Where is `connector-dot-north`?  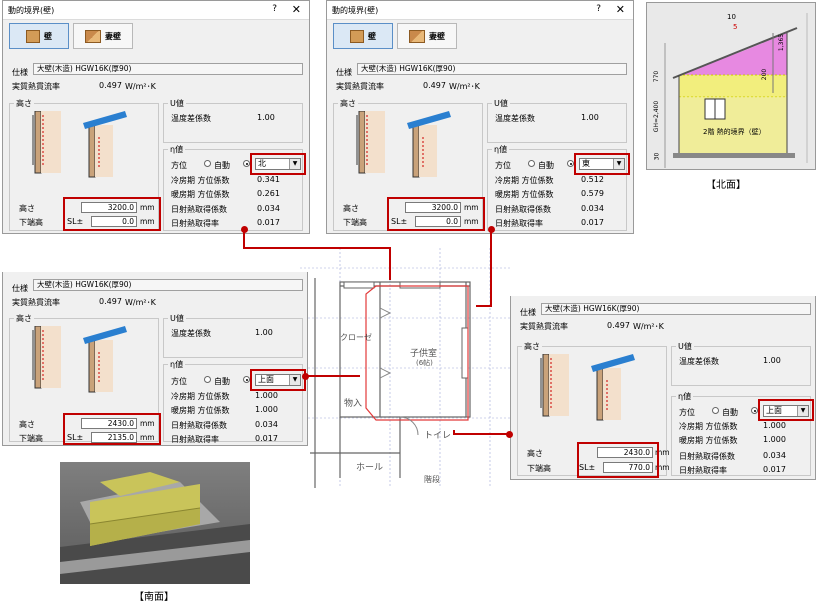 connector-dot-north is located at coordinates (244, 229).